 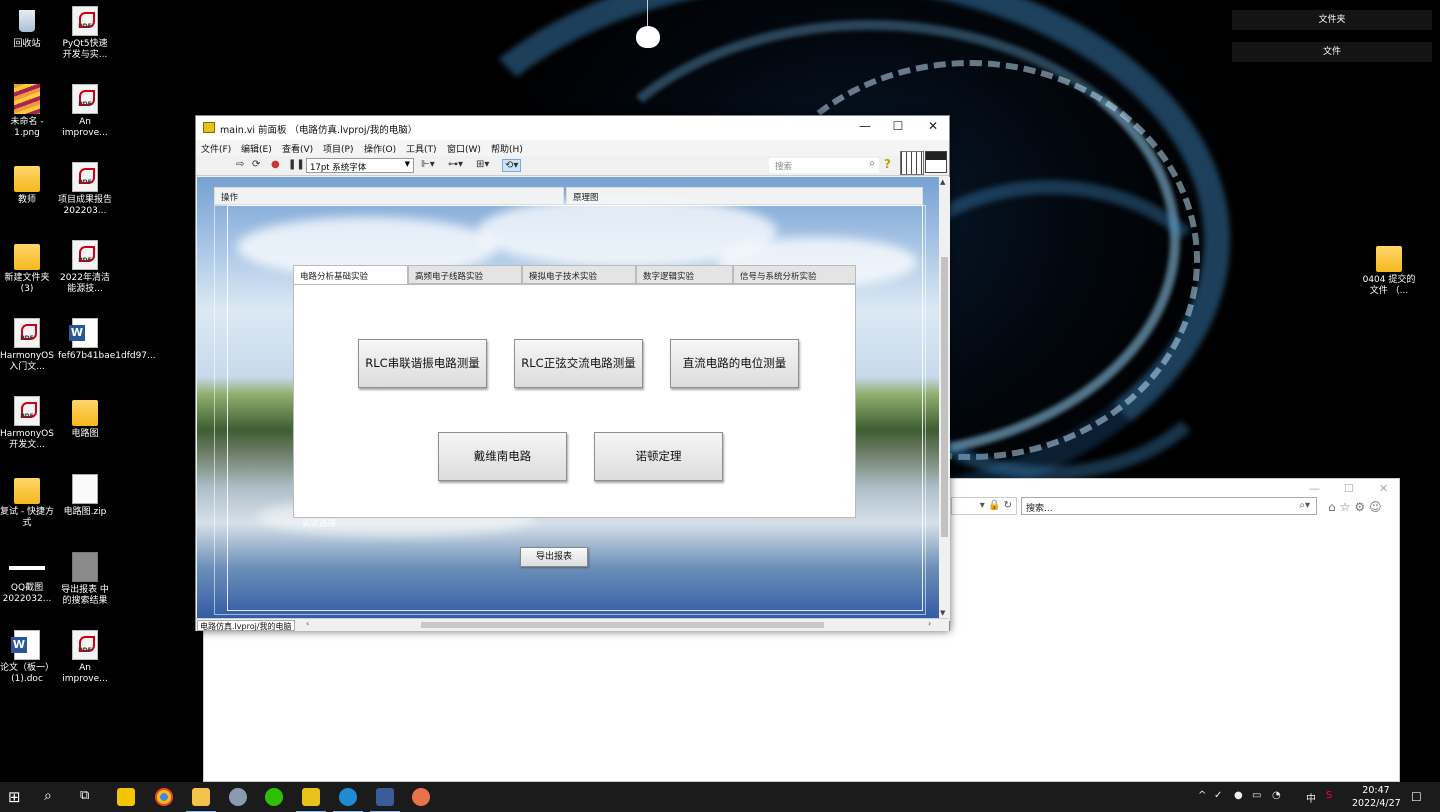 What do you see at coordinates (201, 800) in the screenshot?
I see `file-explorer-icon` at bounding box center [201, 800].